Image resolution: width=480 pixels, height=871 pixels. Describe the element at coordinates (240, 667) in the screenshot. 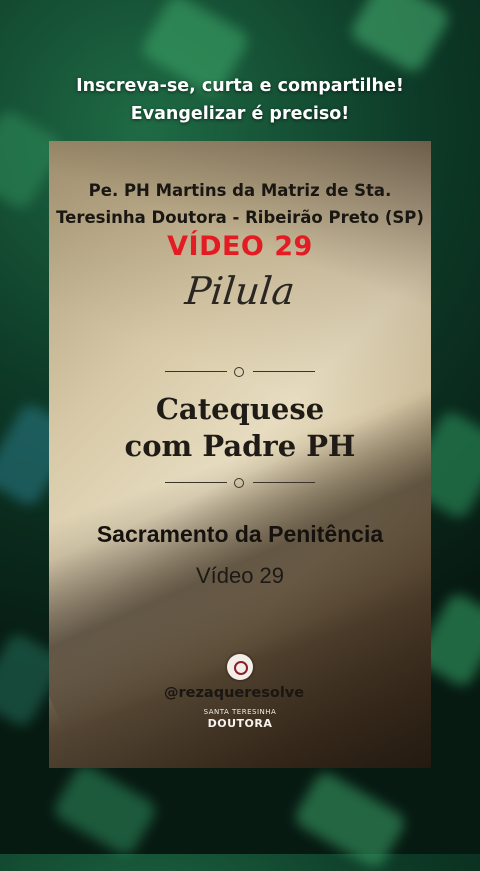

I see `rose-logo-icon` at that location.